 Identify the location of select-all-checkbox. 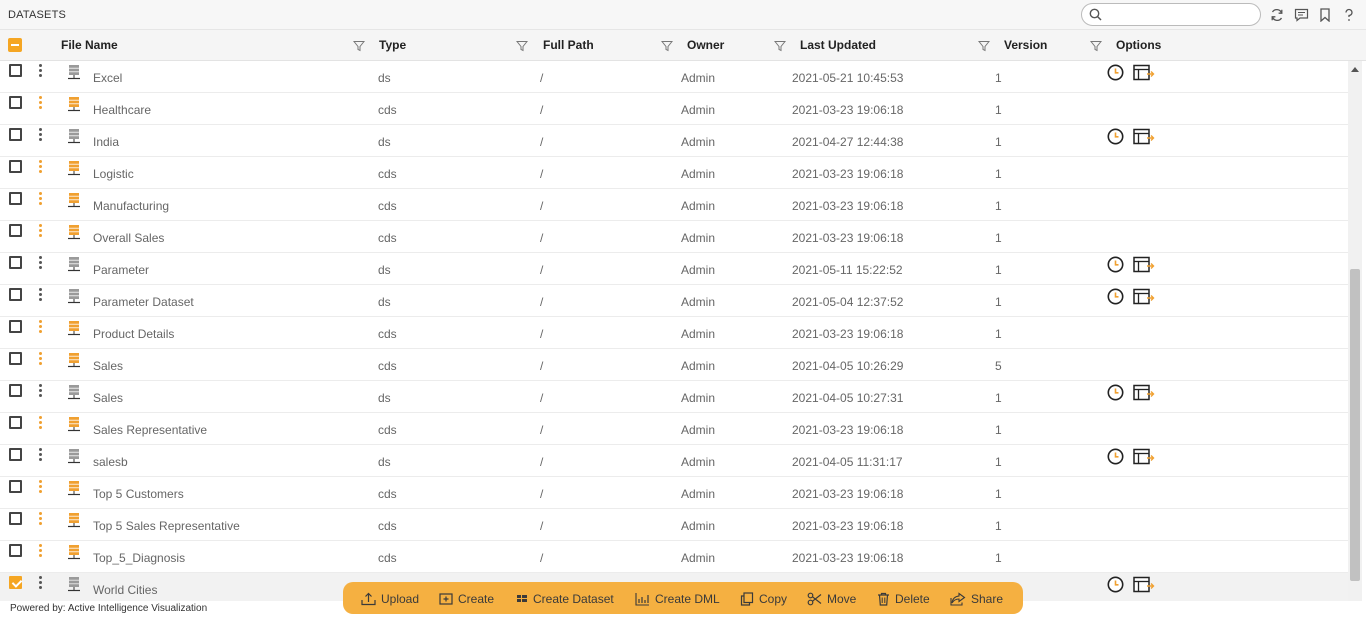
(15, 45).